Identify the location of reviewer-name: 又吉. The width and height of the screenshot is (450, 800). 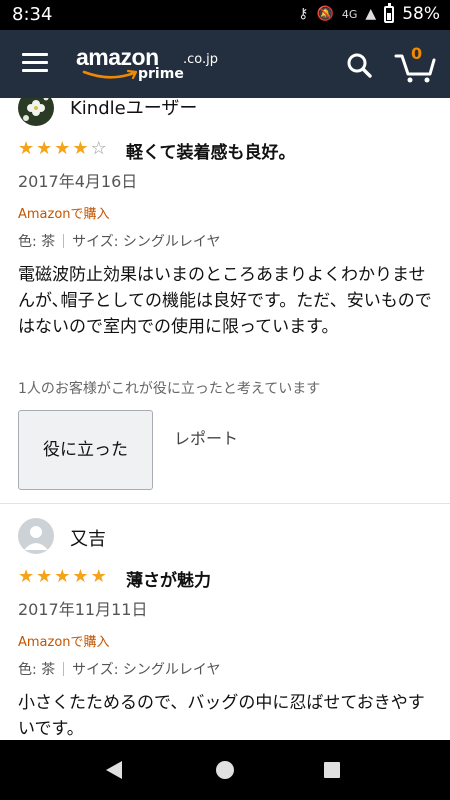
(88, 538).